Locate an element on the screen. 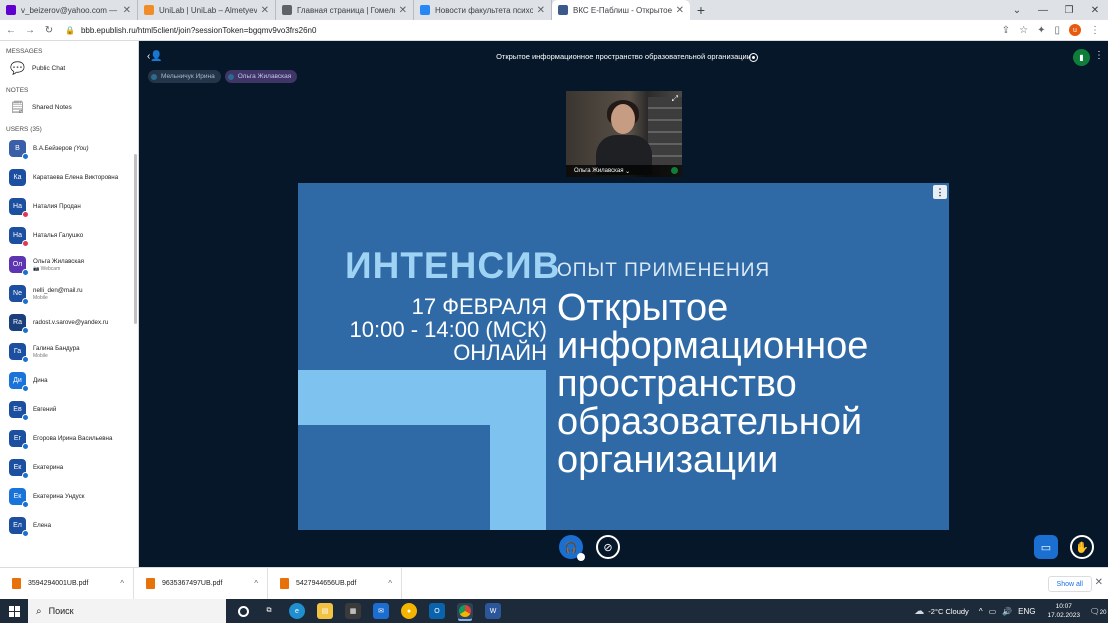 This screenshot has height=623, width=1108. shared-notes-item: 🗒 Shared Notes is located at coordinates (69, 107).